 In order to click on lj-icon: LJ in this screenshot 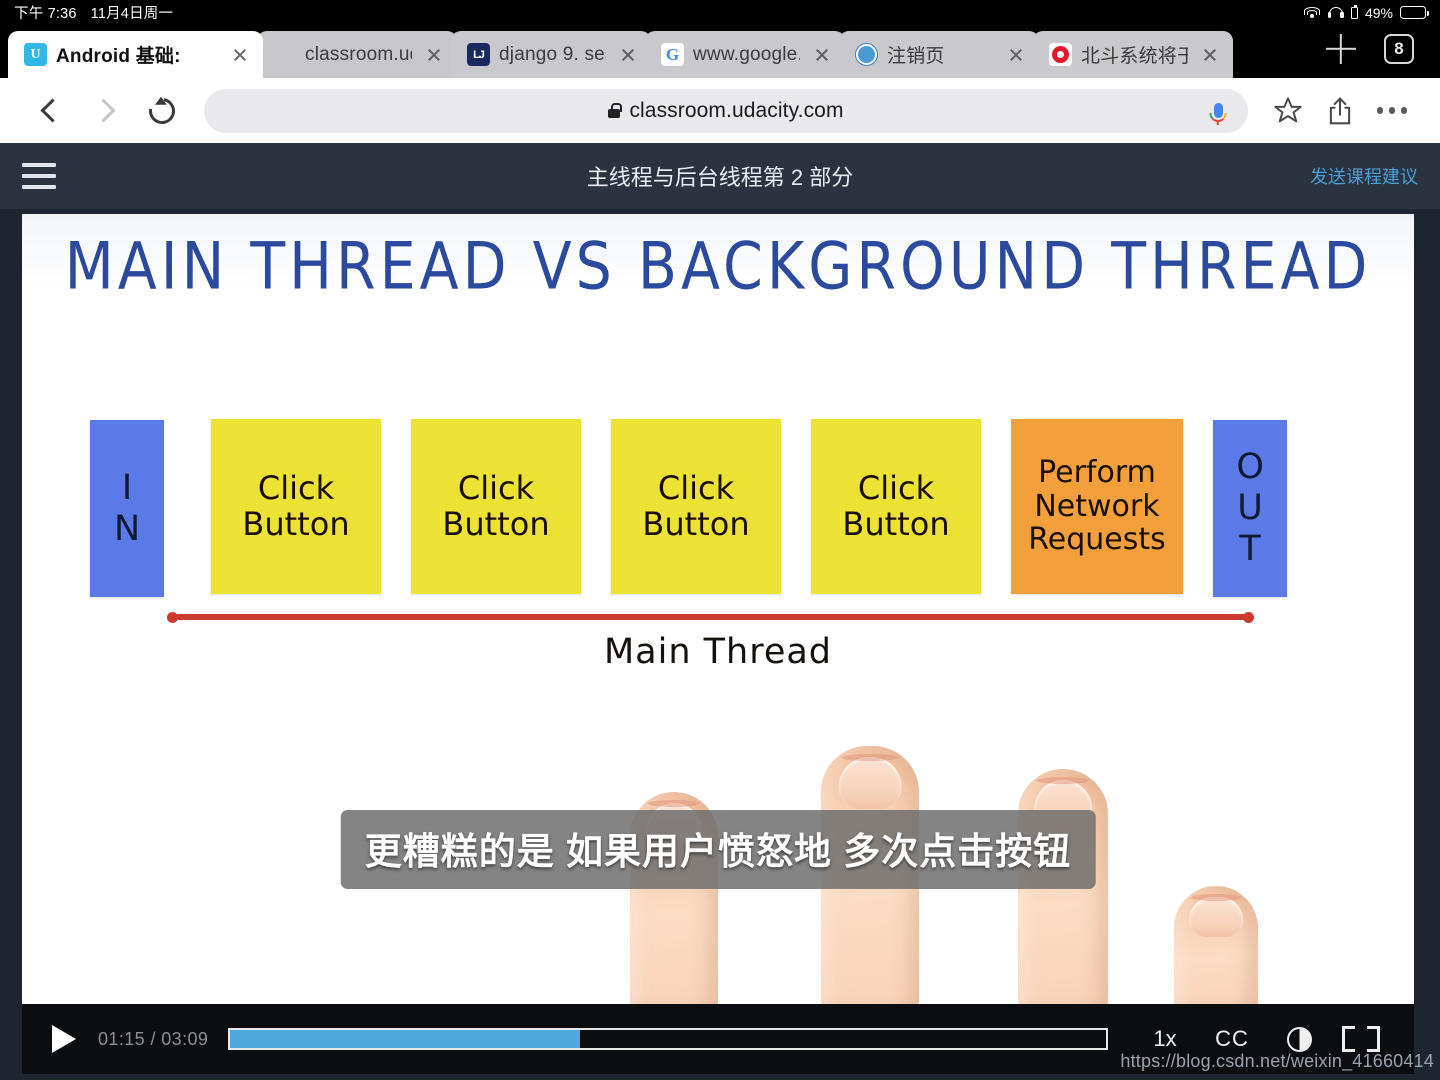, I will do `click(478, 54)`.